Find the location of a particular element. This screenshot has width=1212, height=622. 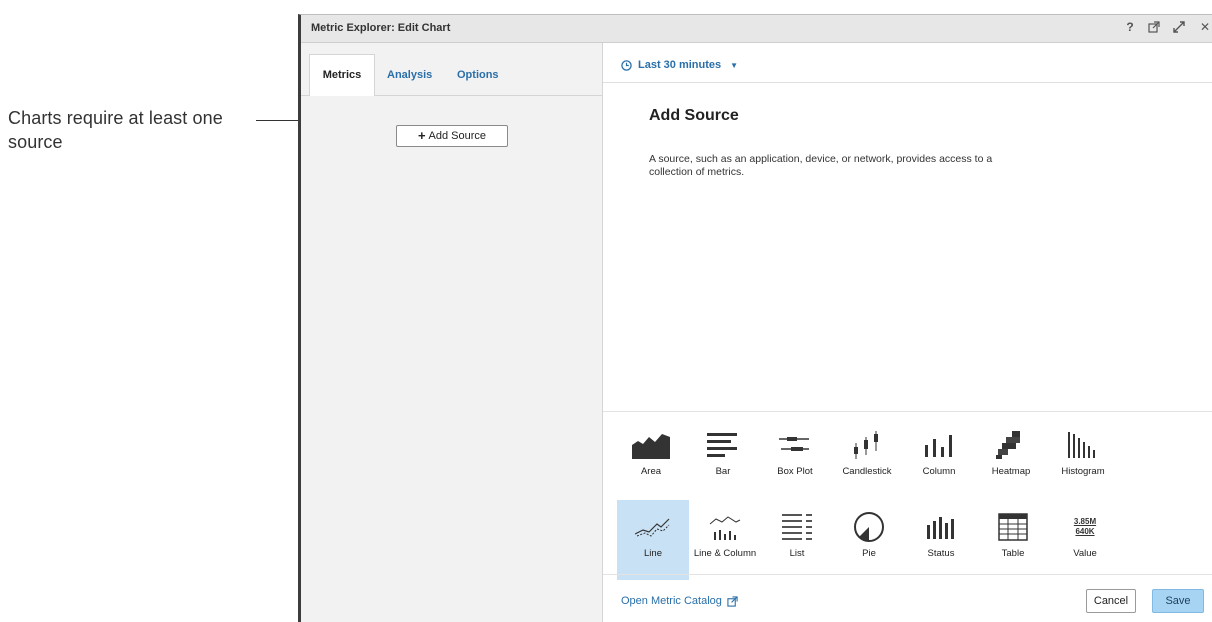

area-chart-icon is located at coordinates (651, 445).